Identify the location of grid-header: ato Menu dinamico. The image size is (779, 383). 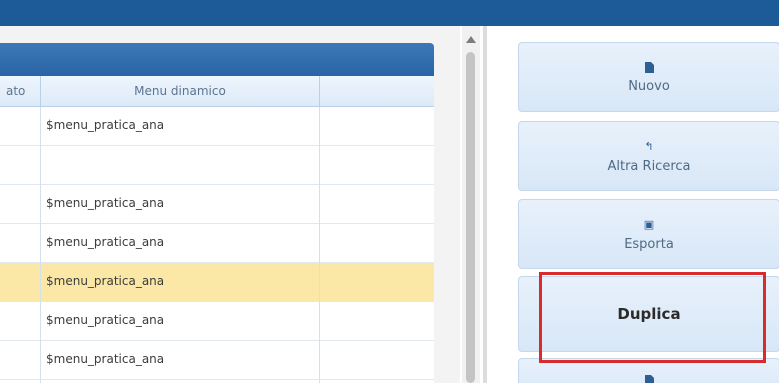
(217, 91).